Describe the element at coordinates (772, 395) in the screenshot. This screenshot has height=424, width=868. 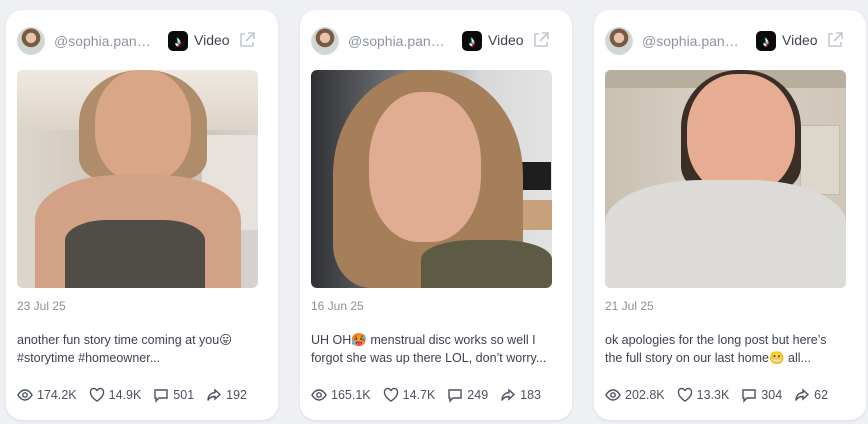
I see `comments-count: 304` at that location.